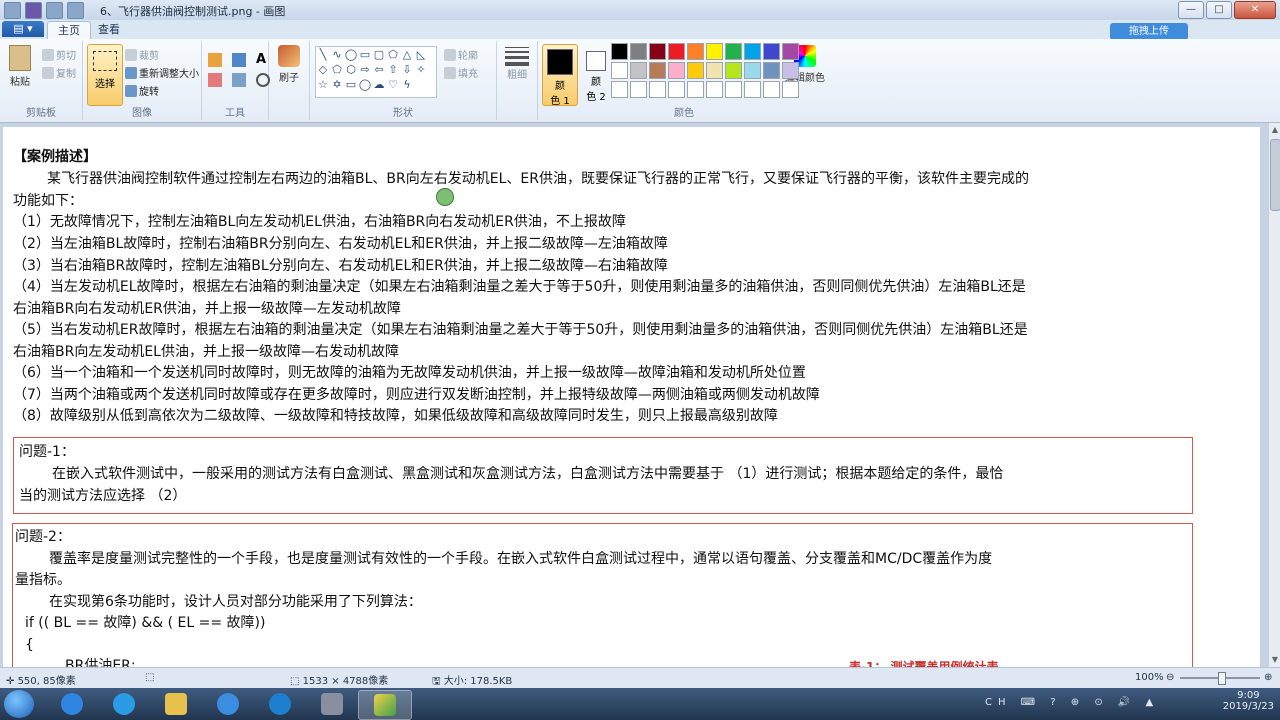 This screenshot has height=720, width=1280. I want to click on tab-home: 主页, so click(69, 30).